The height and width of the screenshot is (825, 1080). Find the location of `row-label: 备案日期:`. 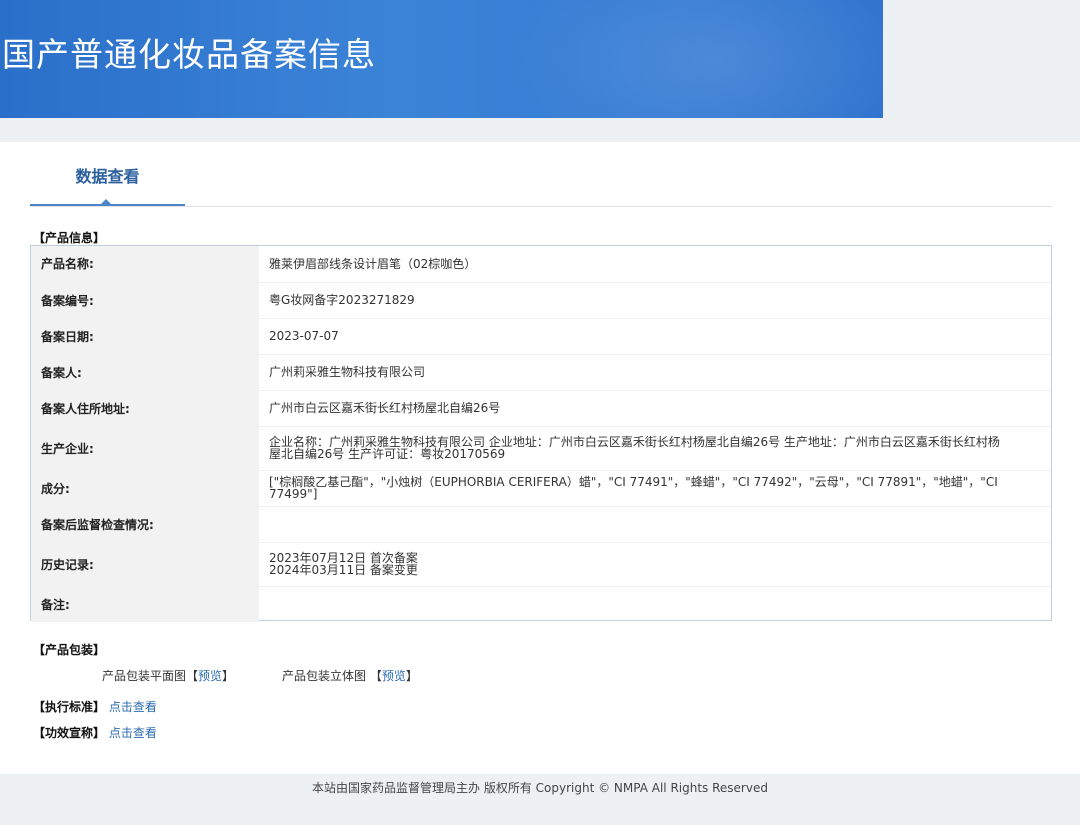

row-label: 备案日期: is located at coordinates (145, 336).